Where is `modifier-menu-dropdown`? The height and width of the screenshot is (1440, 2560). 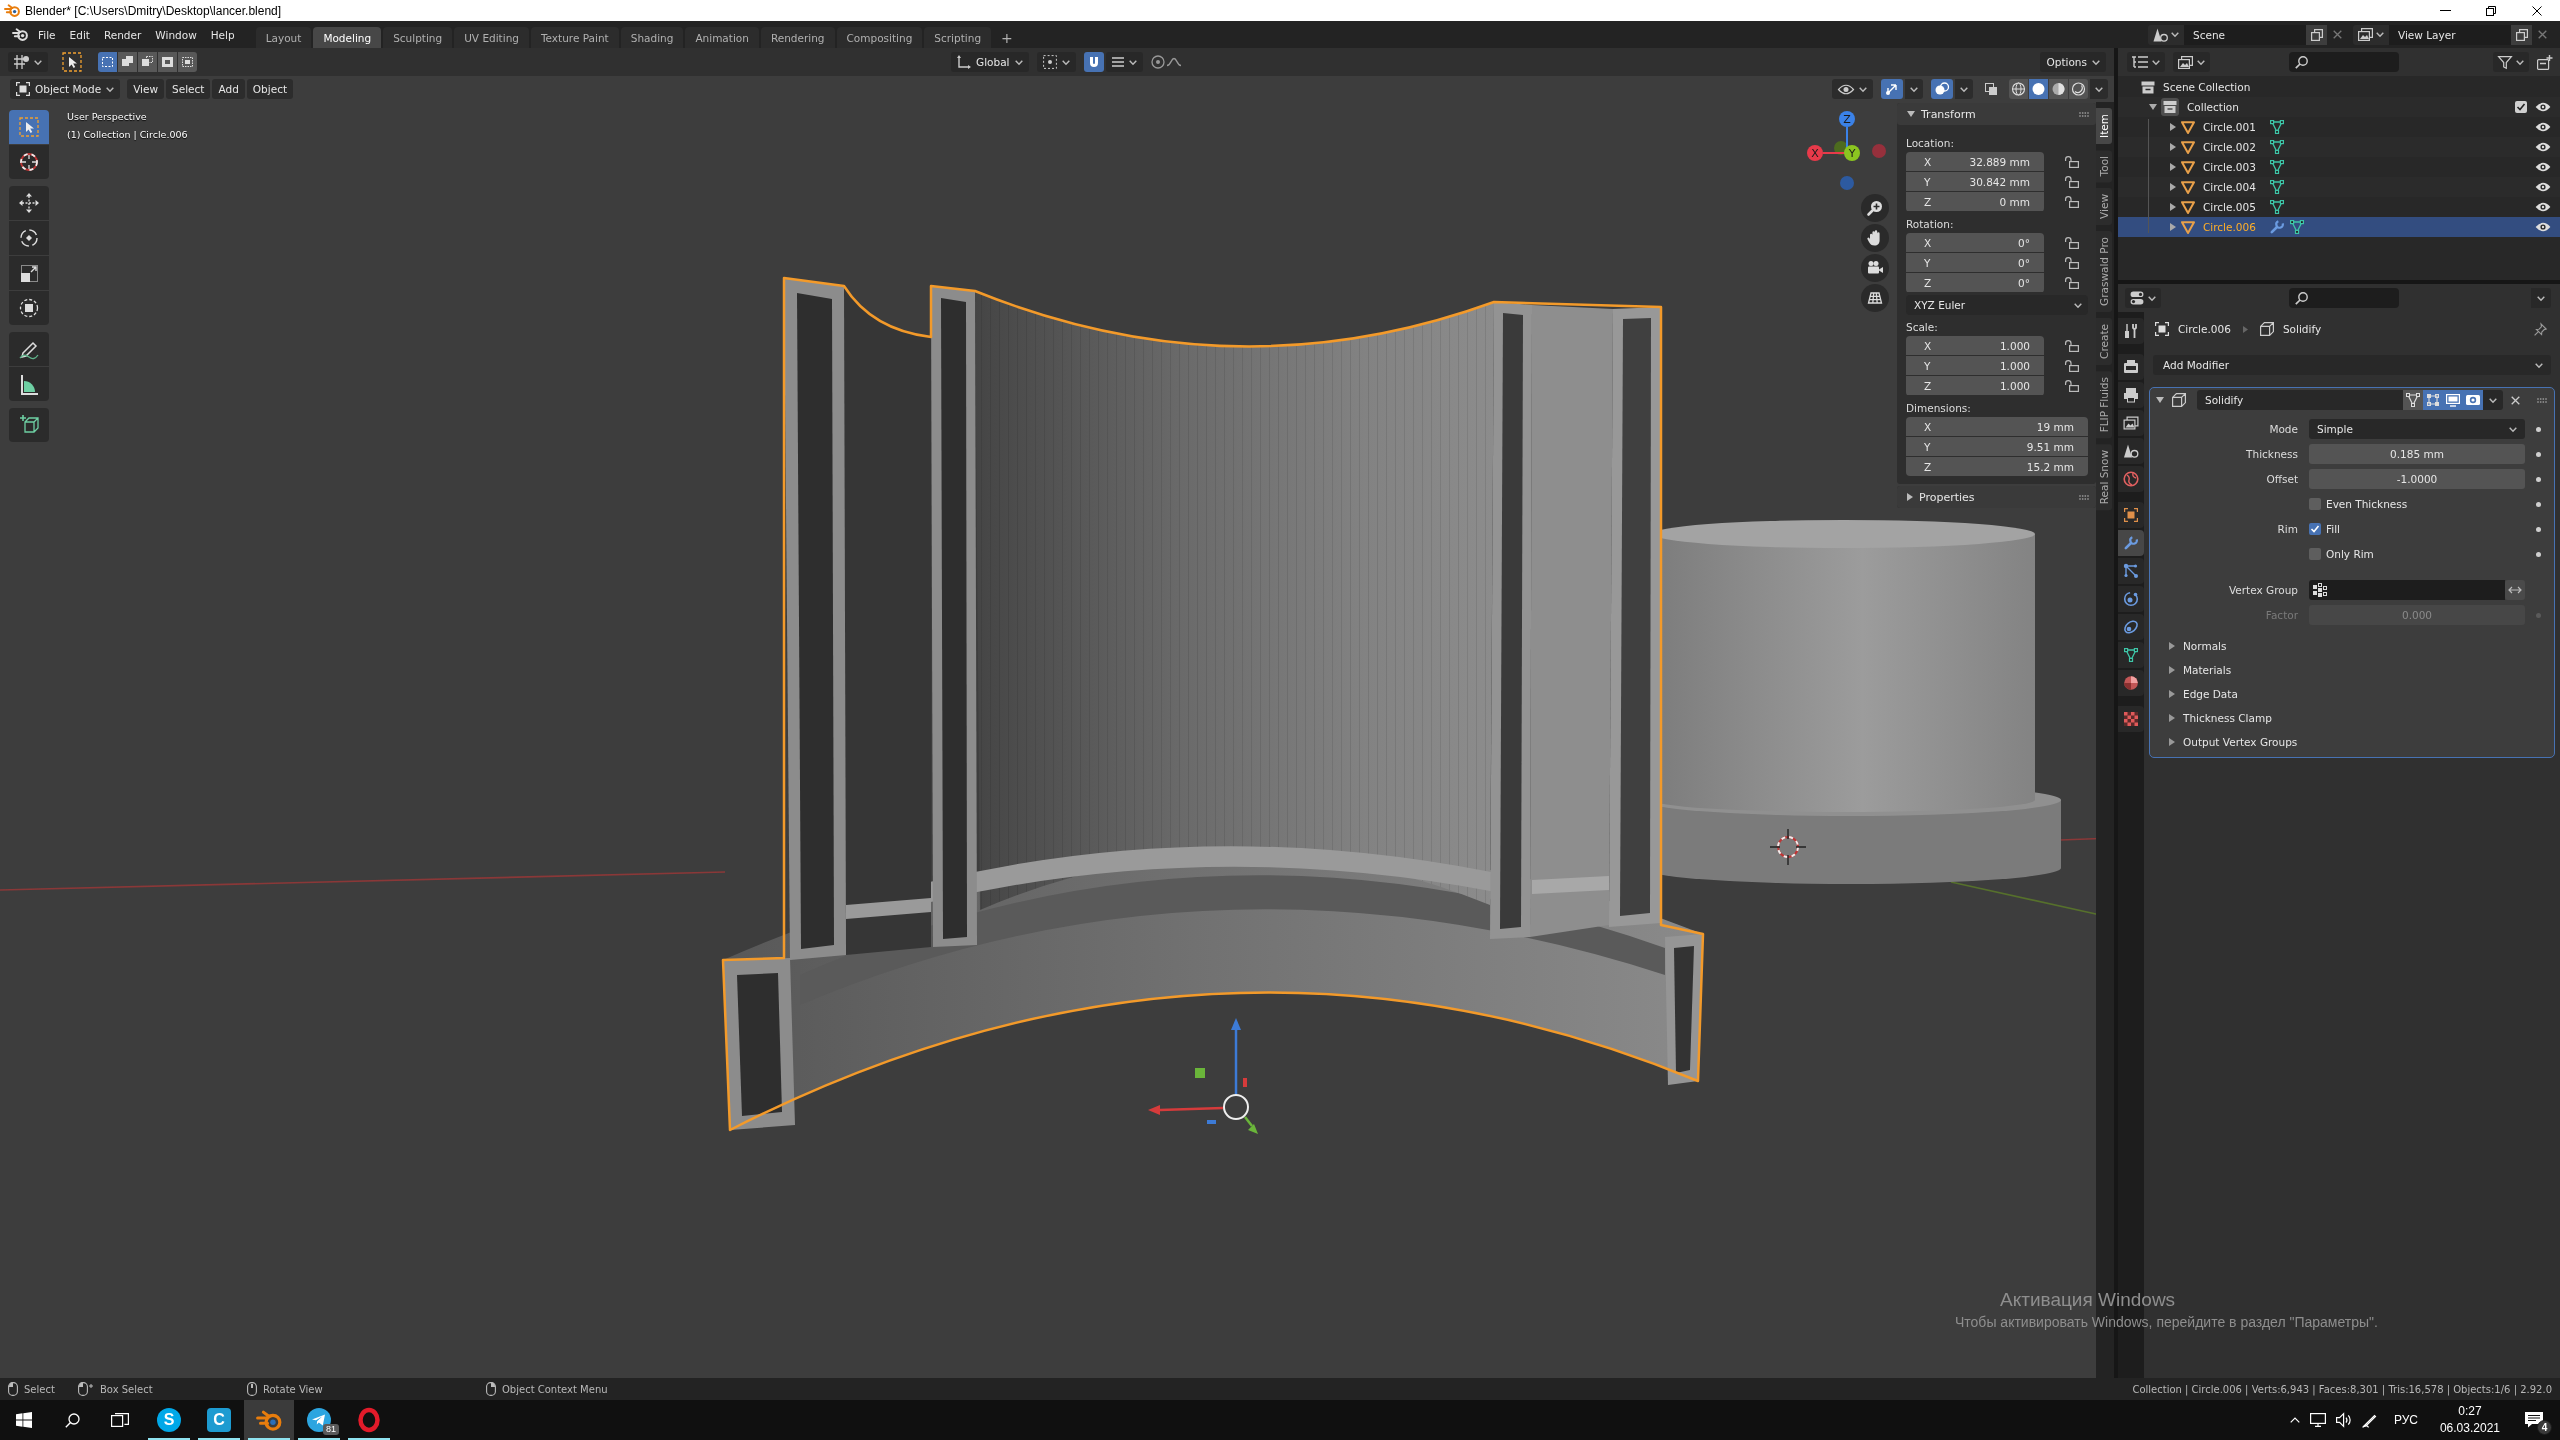
modifier-menu-dropdown is located at coordinates (2493, 400).